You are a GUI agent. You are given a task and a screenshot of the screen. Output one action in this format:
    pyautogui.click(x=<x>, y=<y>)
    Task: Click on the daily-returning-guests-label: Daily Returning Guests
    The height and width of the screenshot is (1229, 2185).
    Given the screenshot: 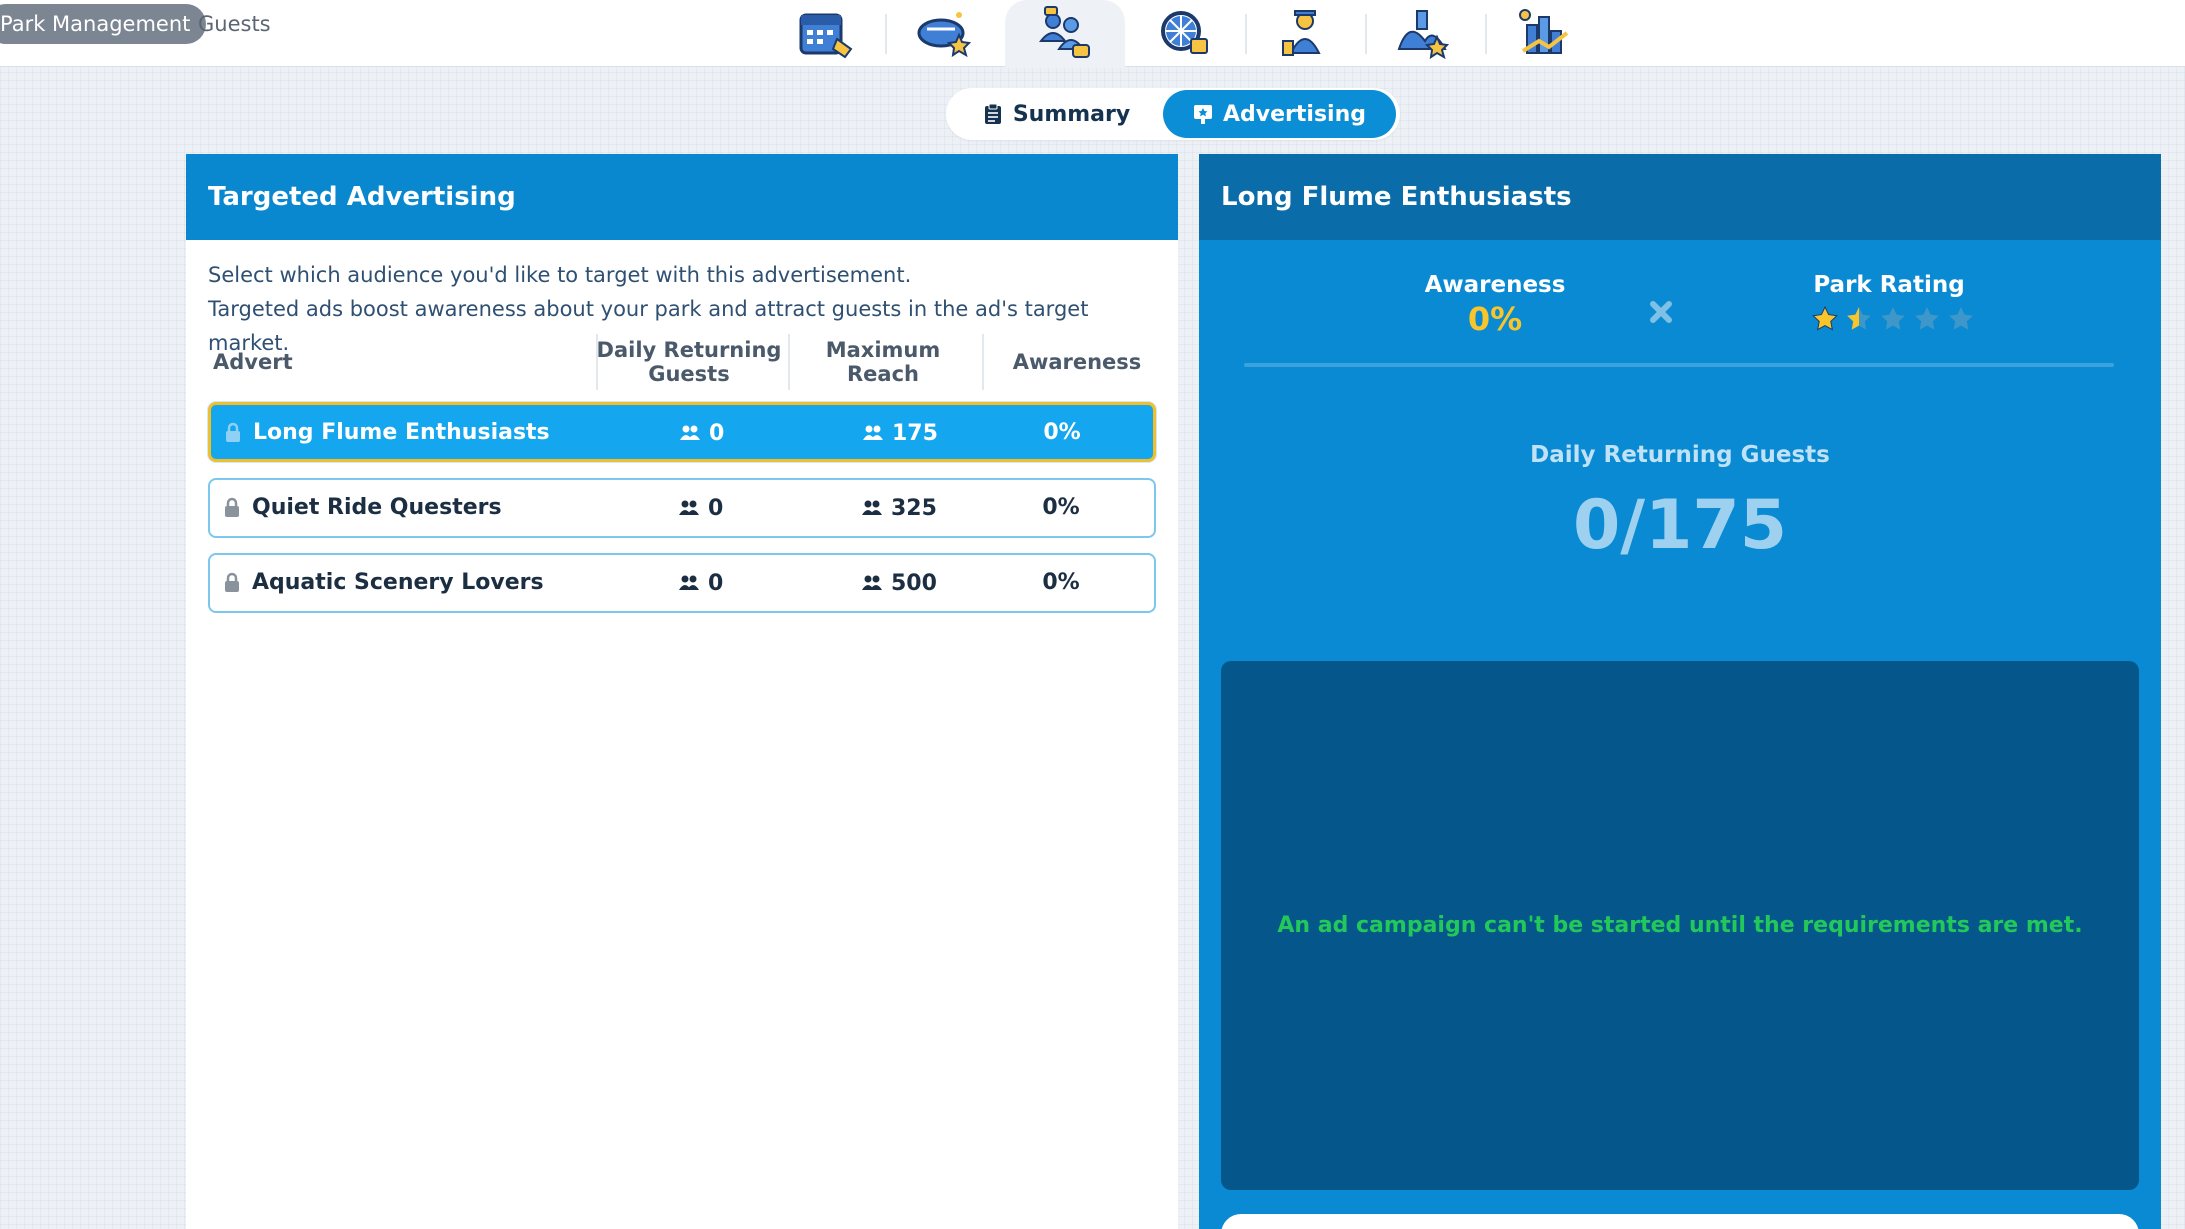 What is the action you would take?
    pyautogui.click(x=1680, y=455)
    